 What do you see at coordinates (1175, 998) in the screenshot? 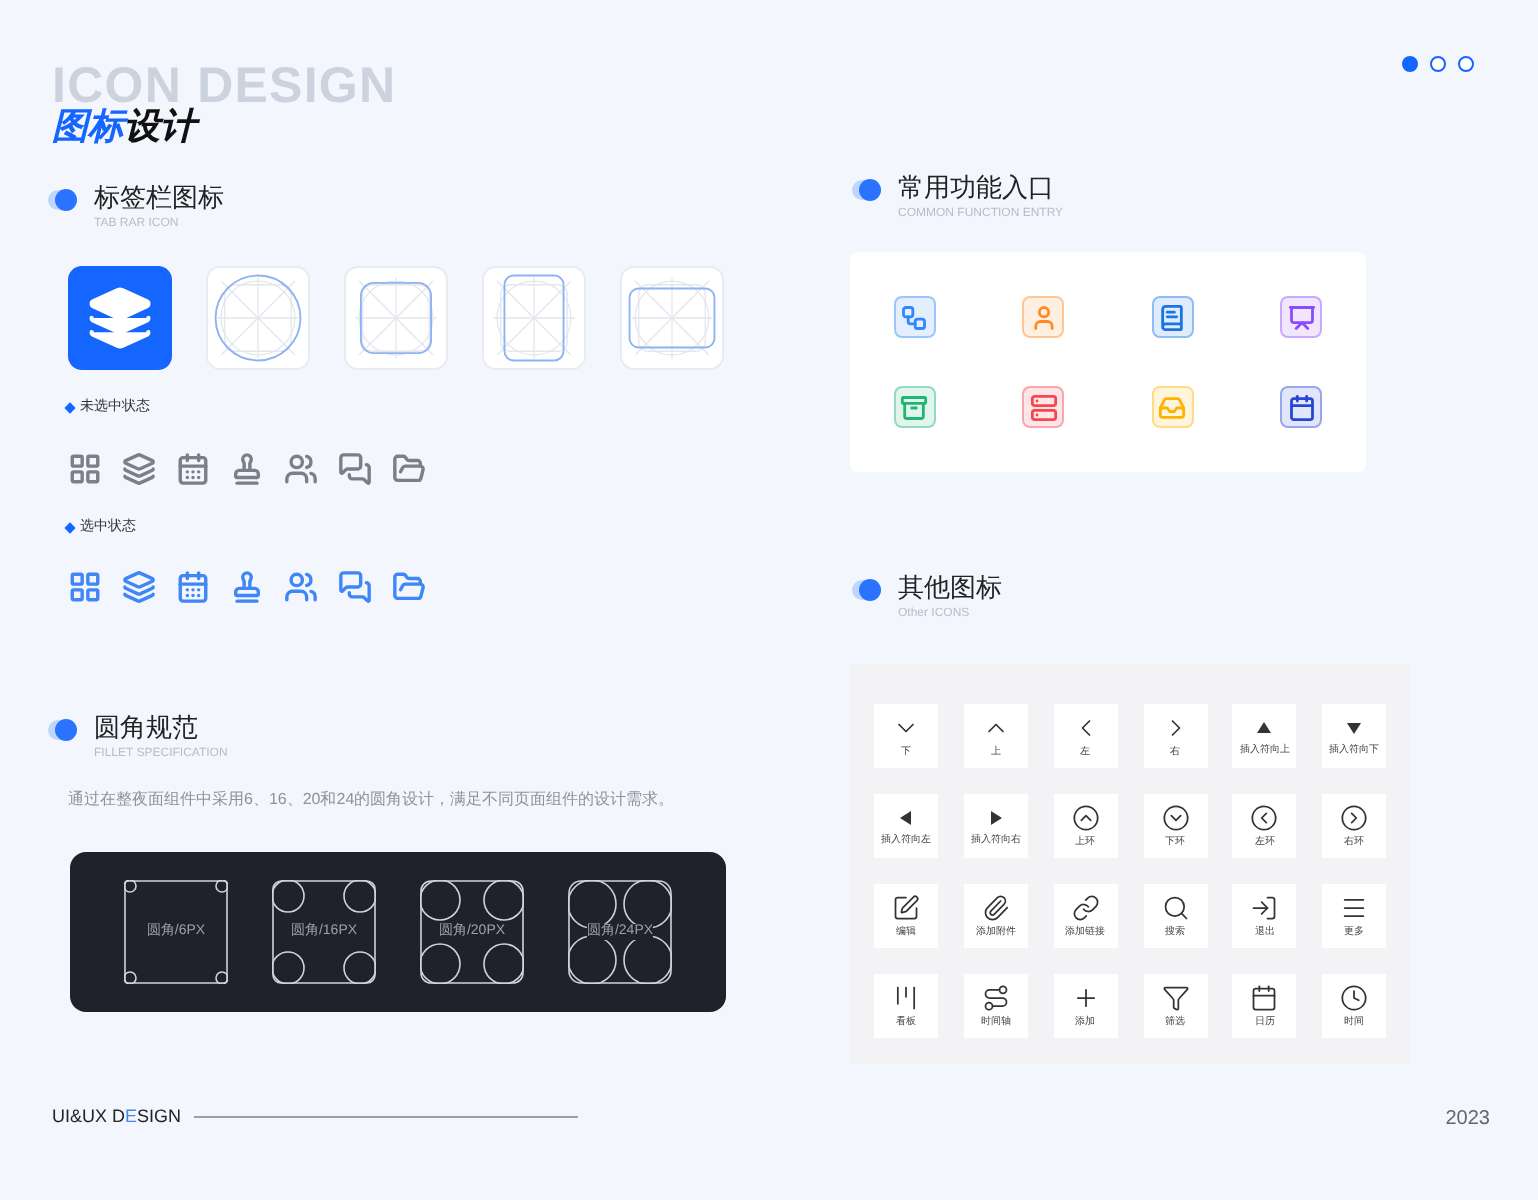
I see `filter-icon` at bounding box center [1175, 998].